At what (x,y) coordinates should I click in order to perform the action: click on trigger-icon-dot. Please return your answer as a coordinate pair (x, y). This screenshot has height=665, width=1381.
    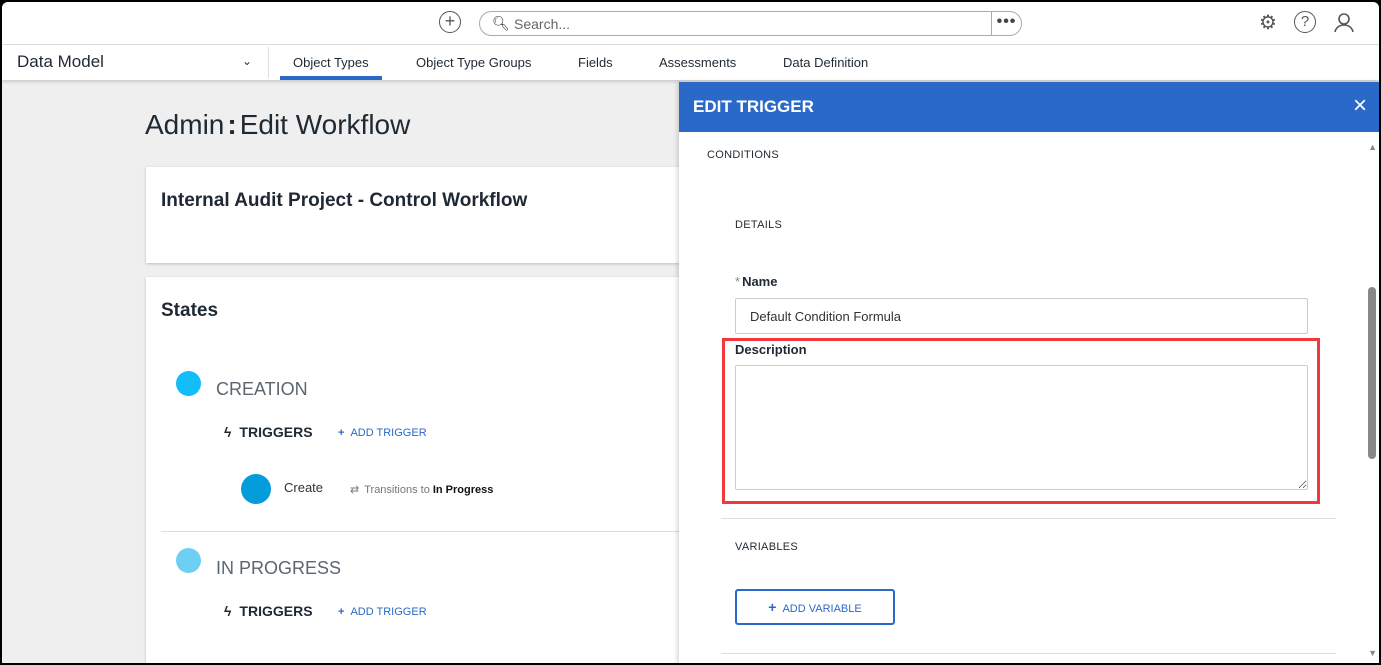
    Looking at the image, I should click on (256, 489).